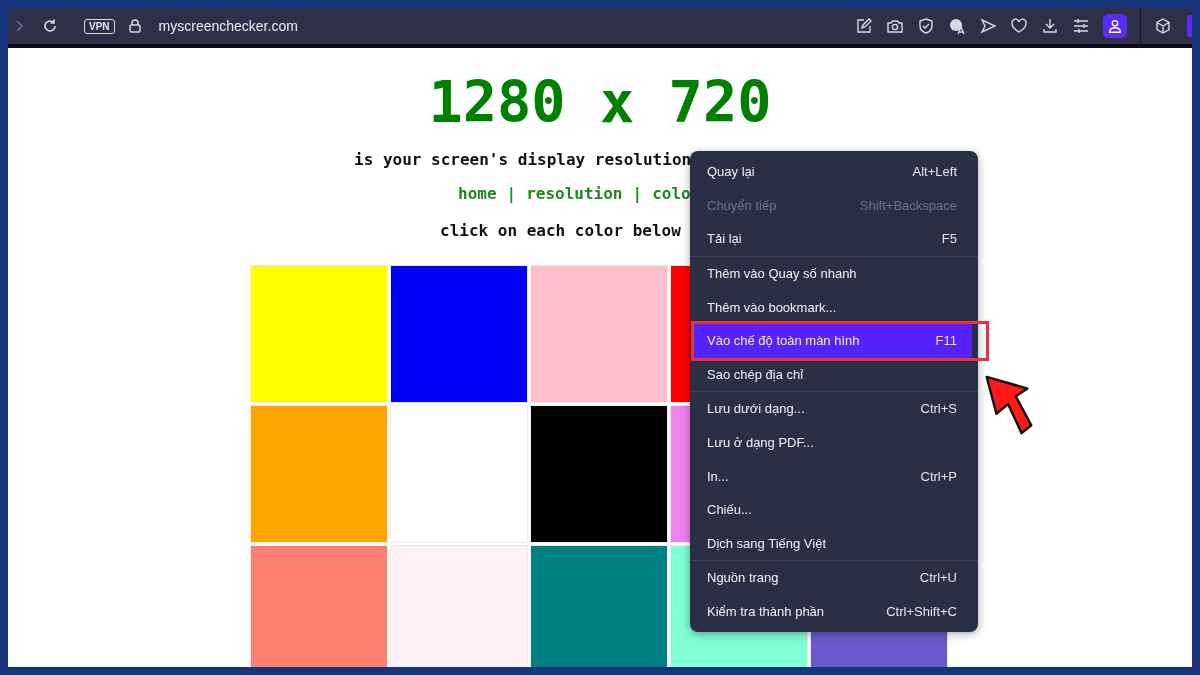 This screenshot has width=1200, height=675. I want to click on nav-link: resolution, so click(574, 194).